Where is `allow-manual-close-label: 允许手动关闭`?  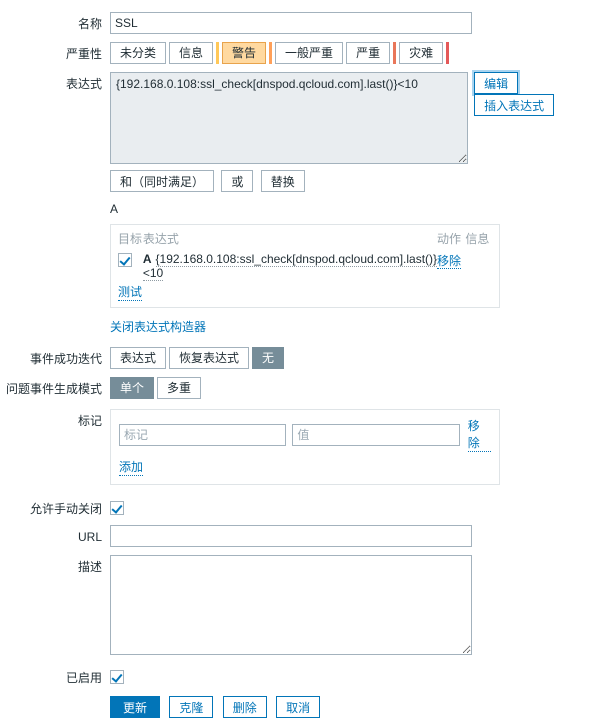
allow-manual-close-label: 允许手动关闭 is located at coordinates (65, 509).